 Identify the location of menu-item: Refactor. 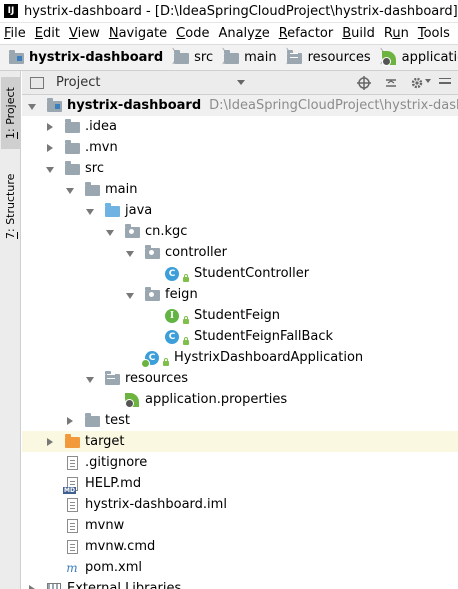
(306, 33).